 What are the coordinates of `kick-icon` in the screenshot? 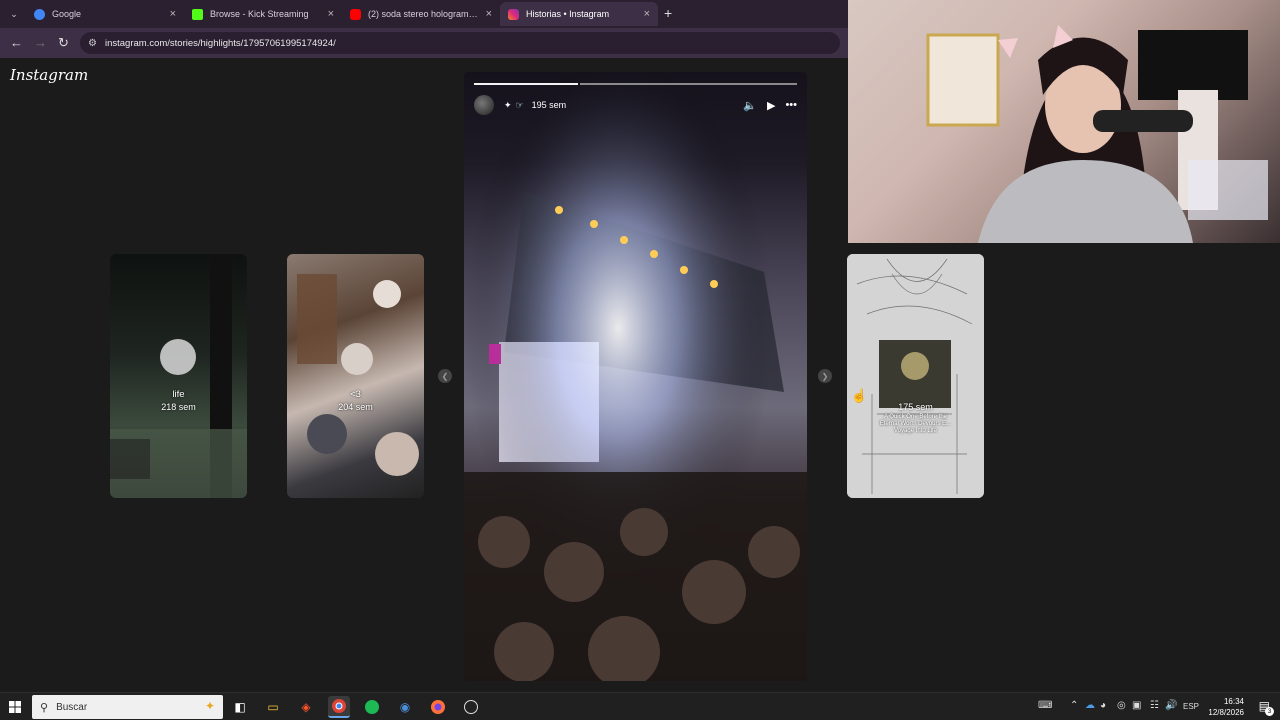 It's located at (197, 14).